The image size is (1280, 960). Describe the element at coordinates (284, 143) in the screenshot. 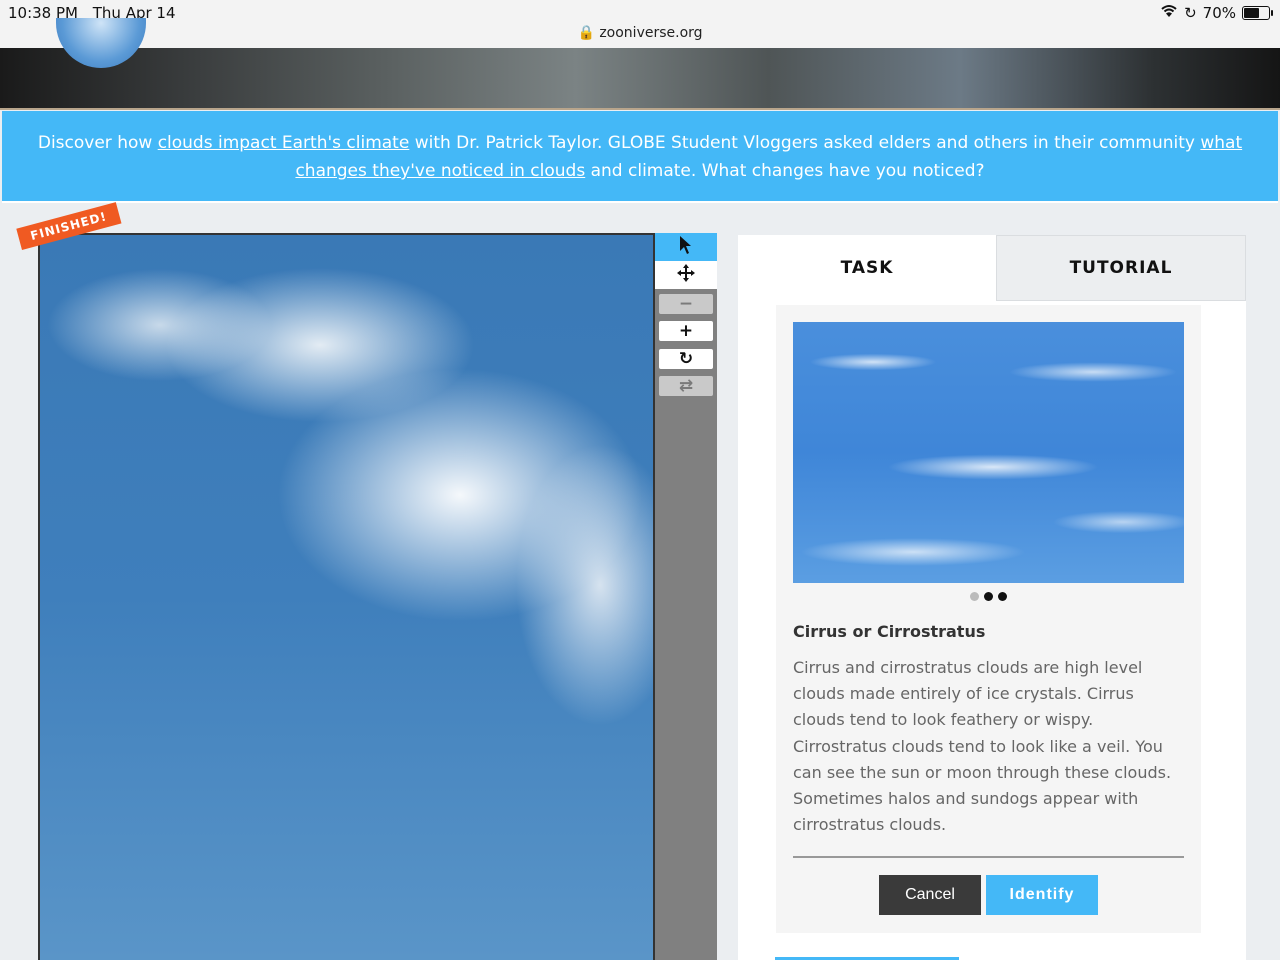

I see `announcement-link-climate: clouds impact Earth's climate` at that location.